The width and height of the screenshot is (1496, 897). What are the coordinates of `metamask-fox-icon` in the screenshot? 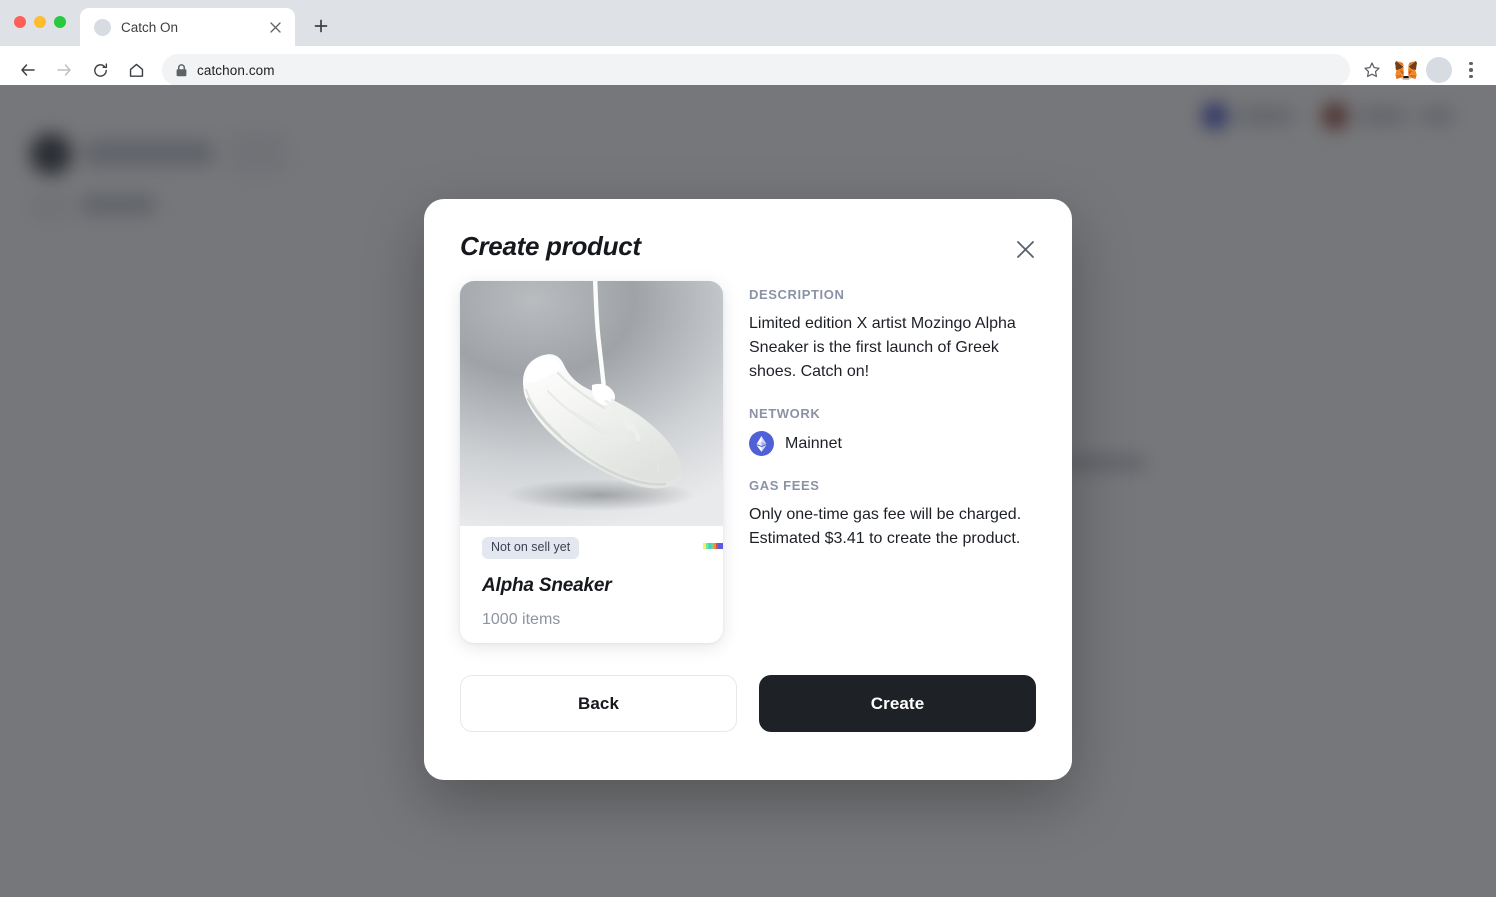 It's located at (1406, 70).